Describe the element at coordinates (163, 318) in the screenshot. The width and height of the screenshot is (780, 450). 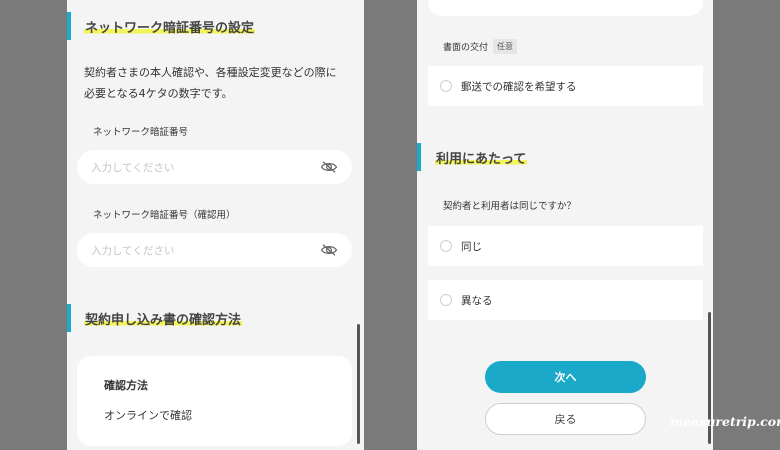
I see `contract-confirm-section-title: 契約申し込み書の確認方法` at that location.